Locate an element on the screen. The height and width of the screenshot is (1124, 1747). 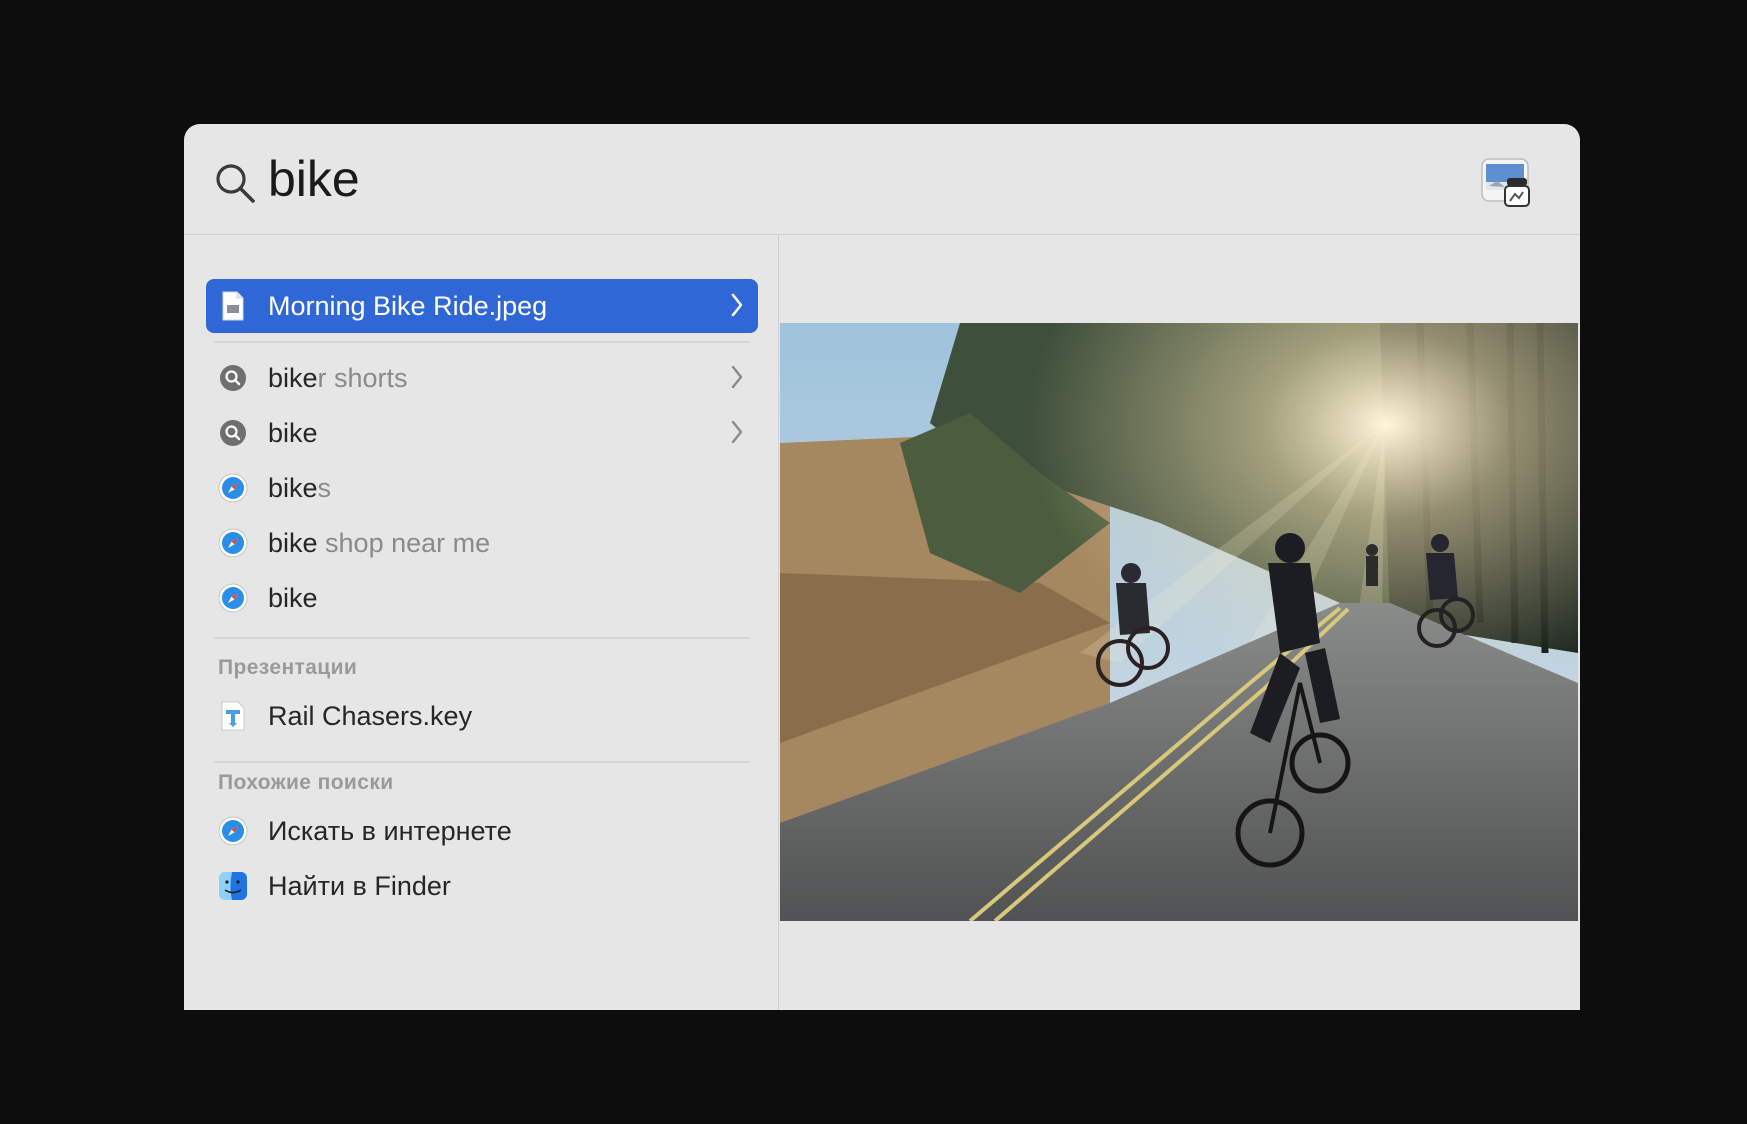
finder-icon is located at coordinates (233, 886).